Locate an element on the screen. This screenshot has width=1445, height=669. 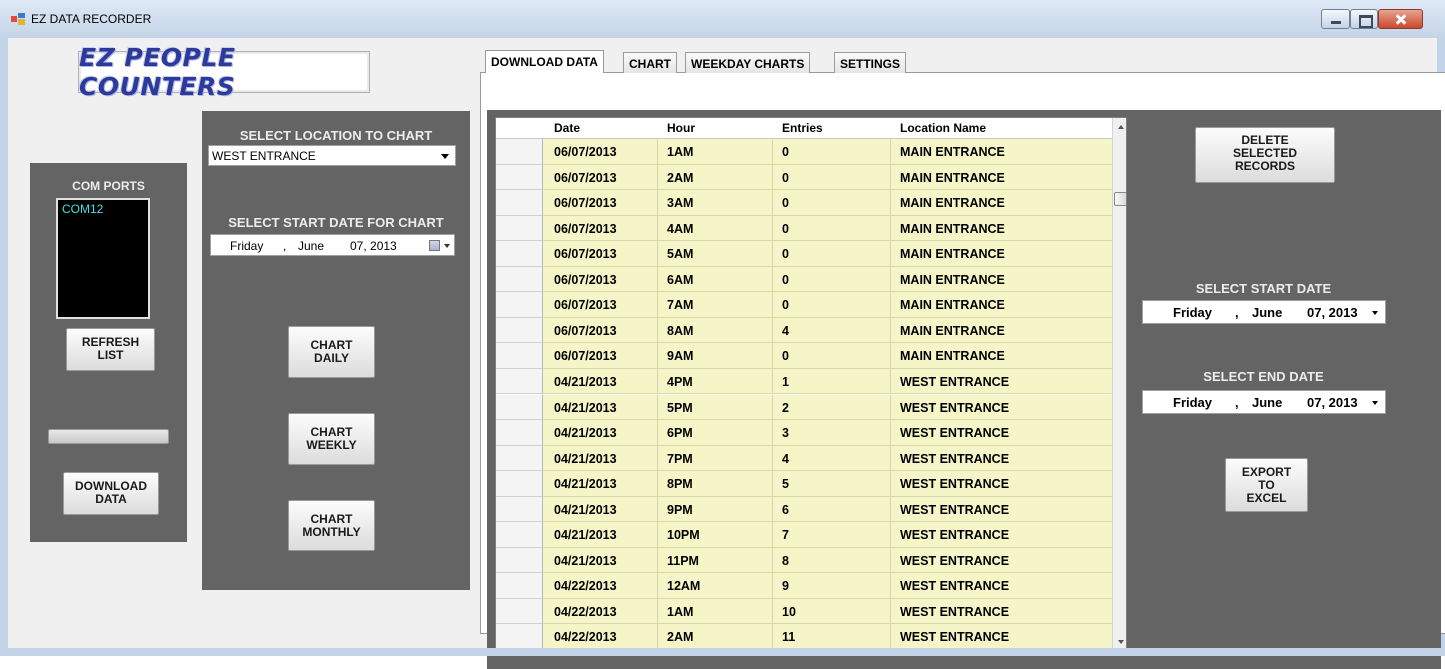
table-row: 06/07/2013 9AM 0 MAIN ENTRANCE is located at coordinates (804, 356).